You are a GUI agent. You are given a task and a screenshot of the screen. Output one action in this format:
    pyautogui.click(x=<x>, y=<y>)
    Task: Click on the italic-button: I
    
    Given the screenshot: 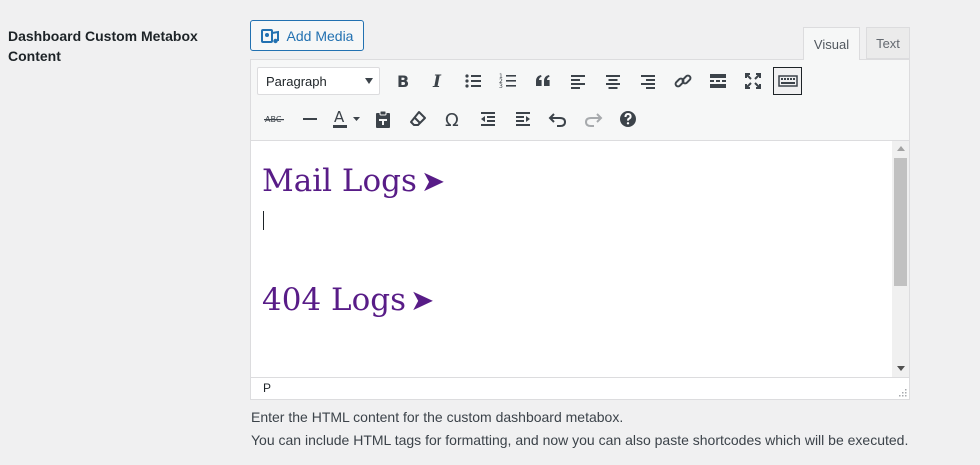 What is the action you would take?
    pyautogui.click(x=437, y=81)
    